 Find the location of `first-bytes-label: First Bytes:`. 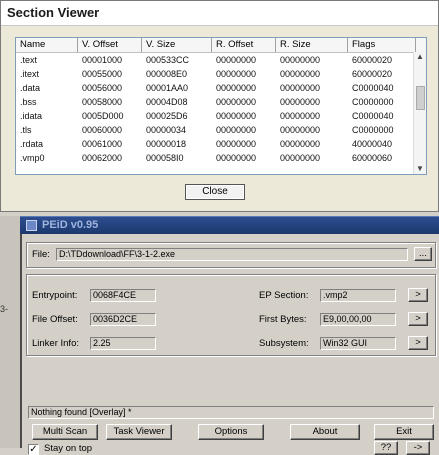

first-bytes-label: First Bytes: is located at coordinates (283, 319).